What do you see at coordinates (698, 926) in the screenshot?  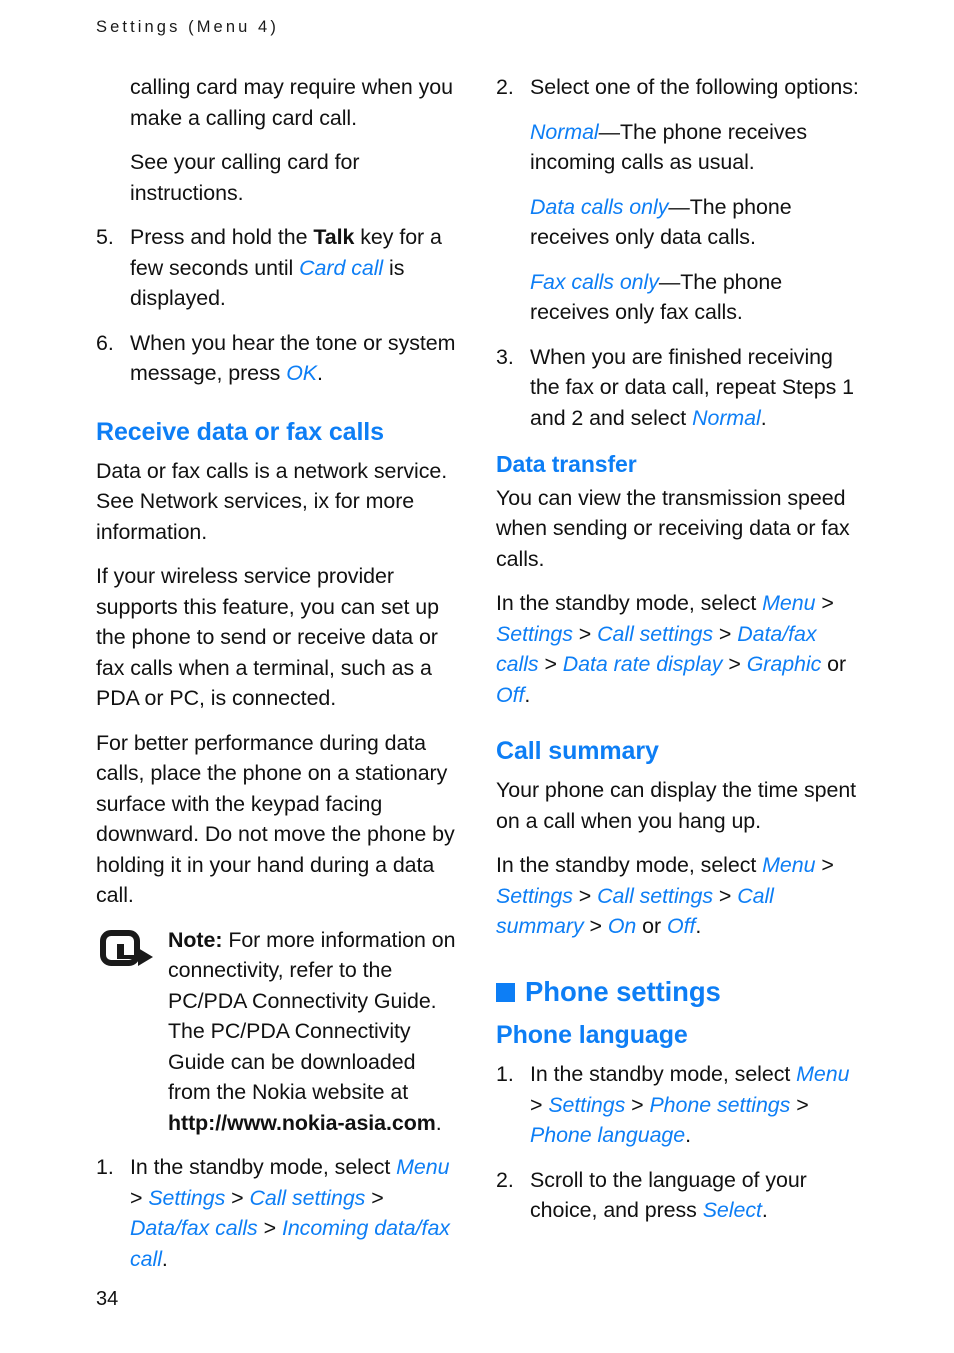 I see `path-cs-end: .` at bounding box center [698, 926].